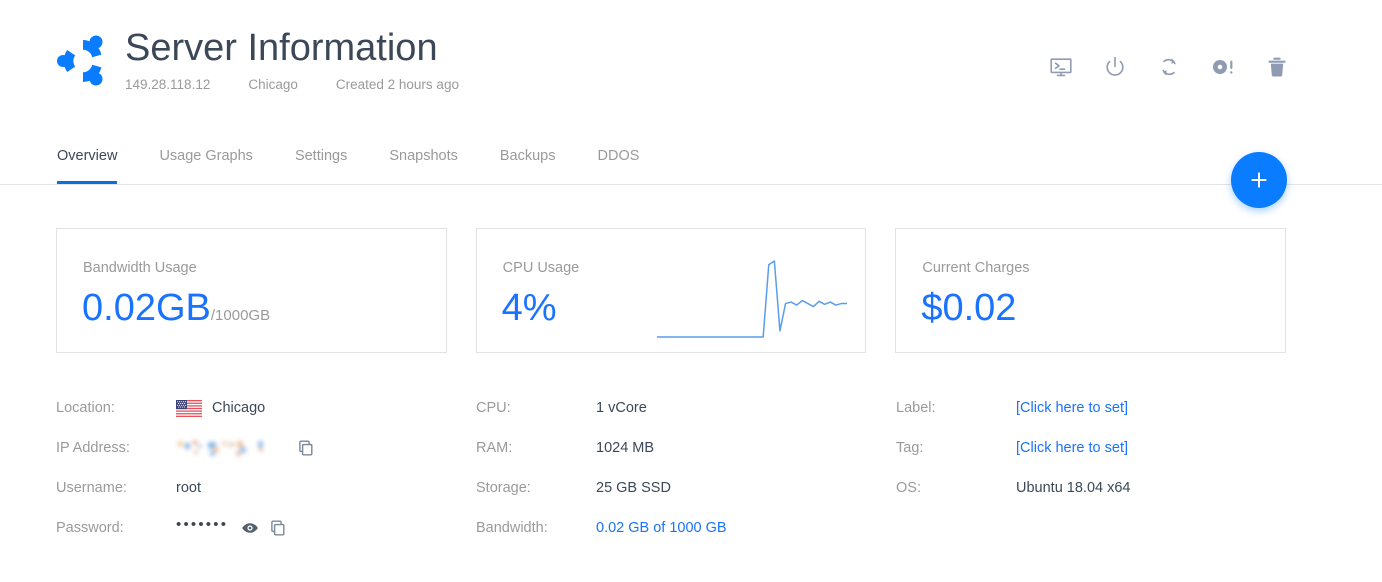  I want to click on detail-row-os: OS: Ubuntu 18.04 x64, so click(1106, 488).